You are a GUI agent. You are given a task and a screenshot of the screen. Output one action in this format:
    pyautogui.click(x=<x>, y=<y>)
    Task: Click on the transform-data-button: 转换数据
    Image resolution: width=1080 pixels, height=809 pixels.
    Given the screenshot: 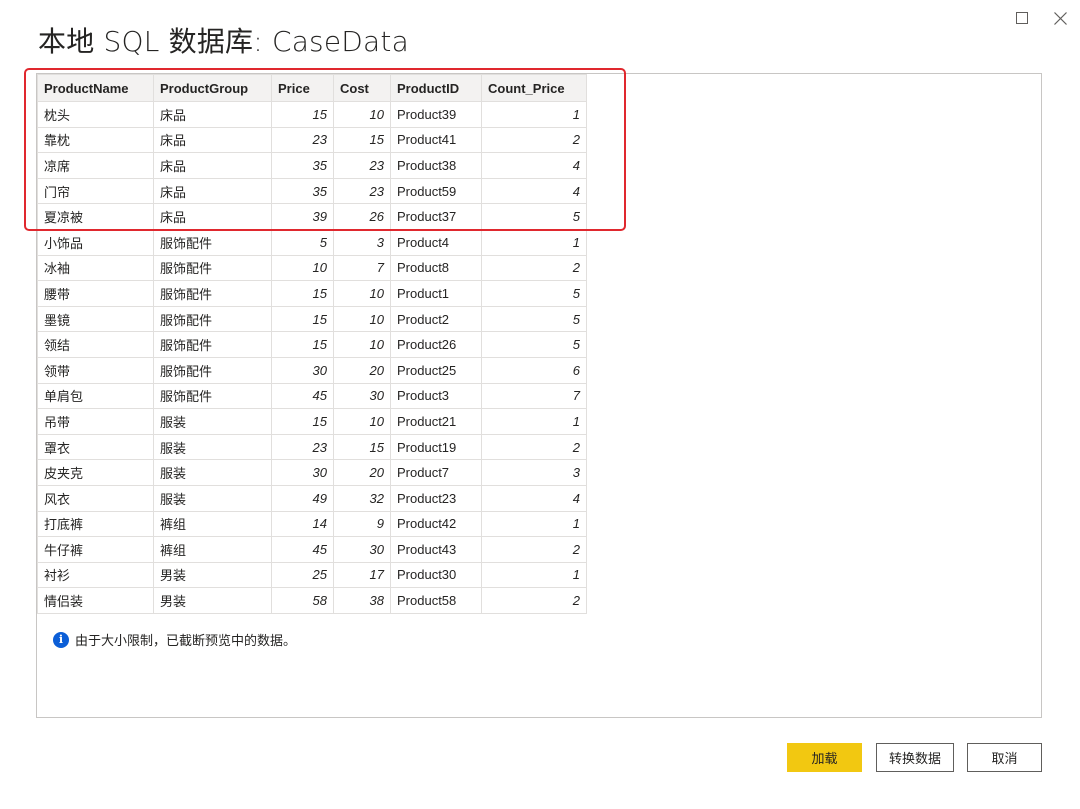 What is the action you would take?
    pyautogui.click(x=915, y=757)
    